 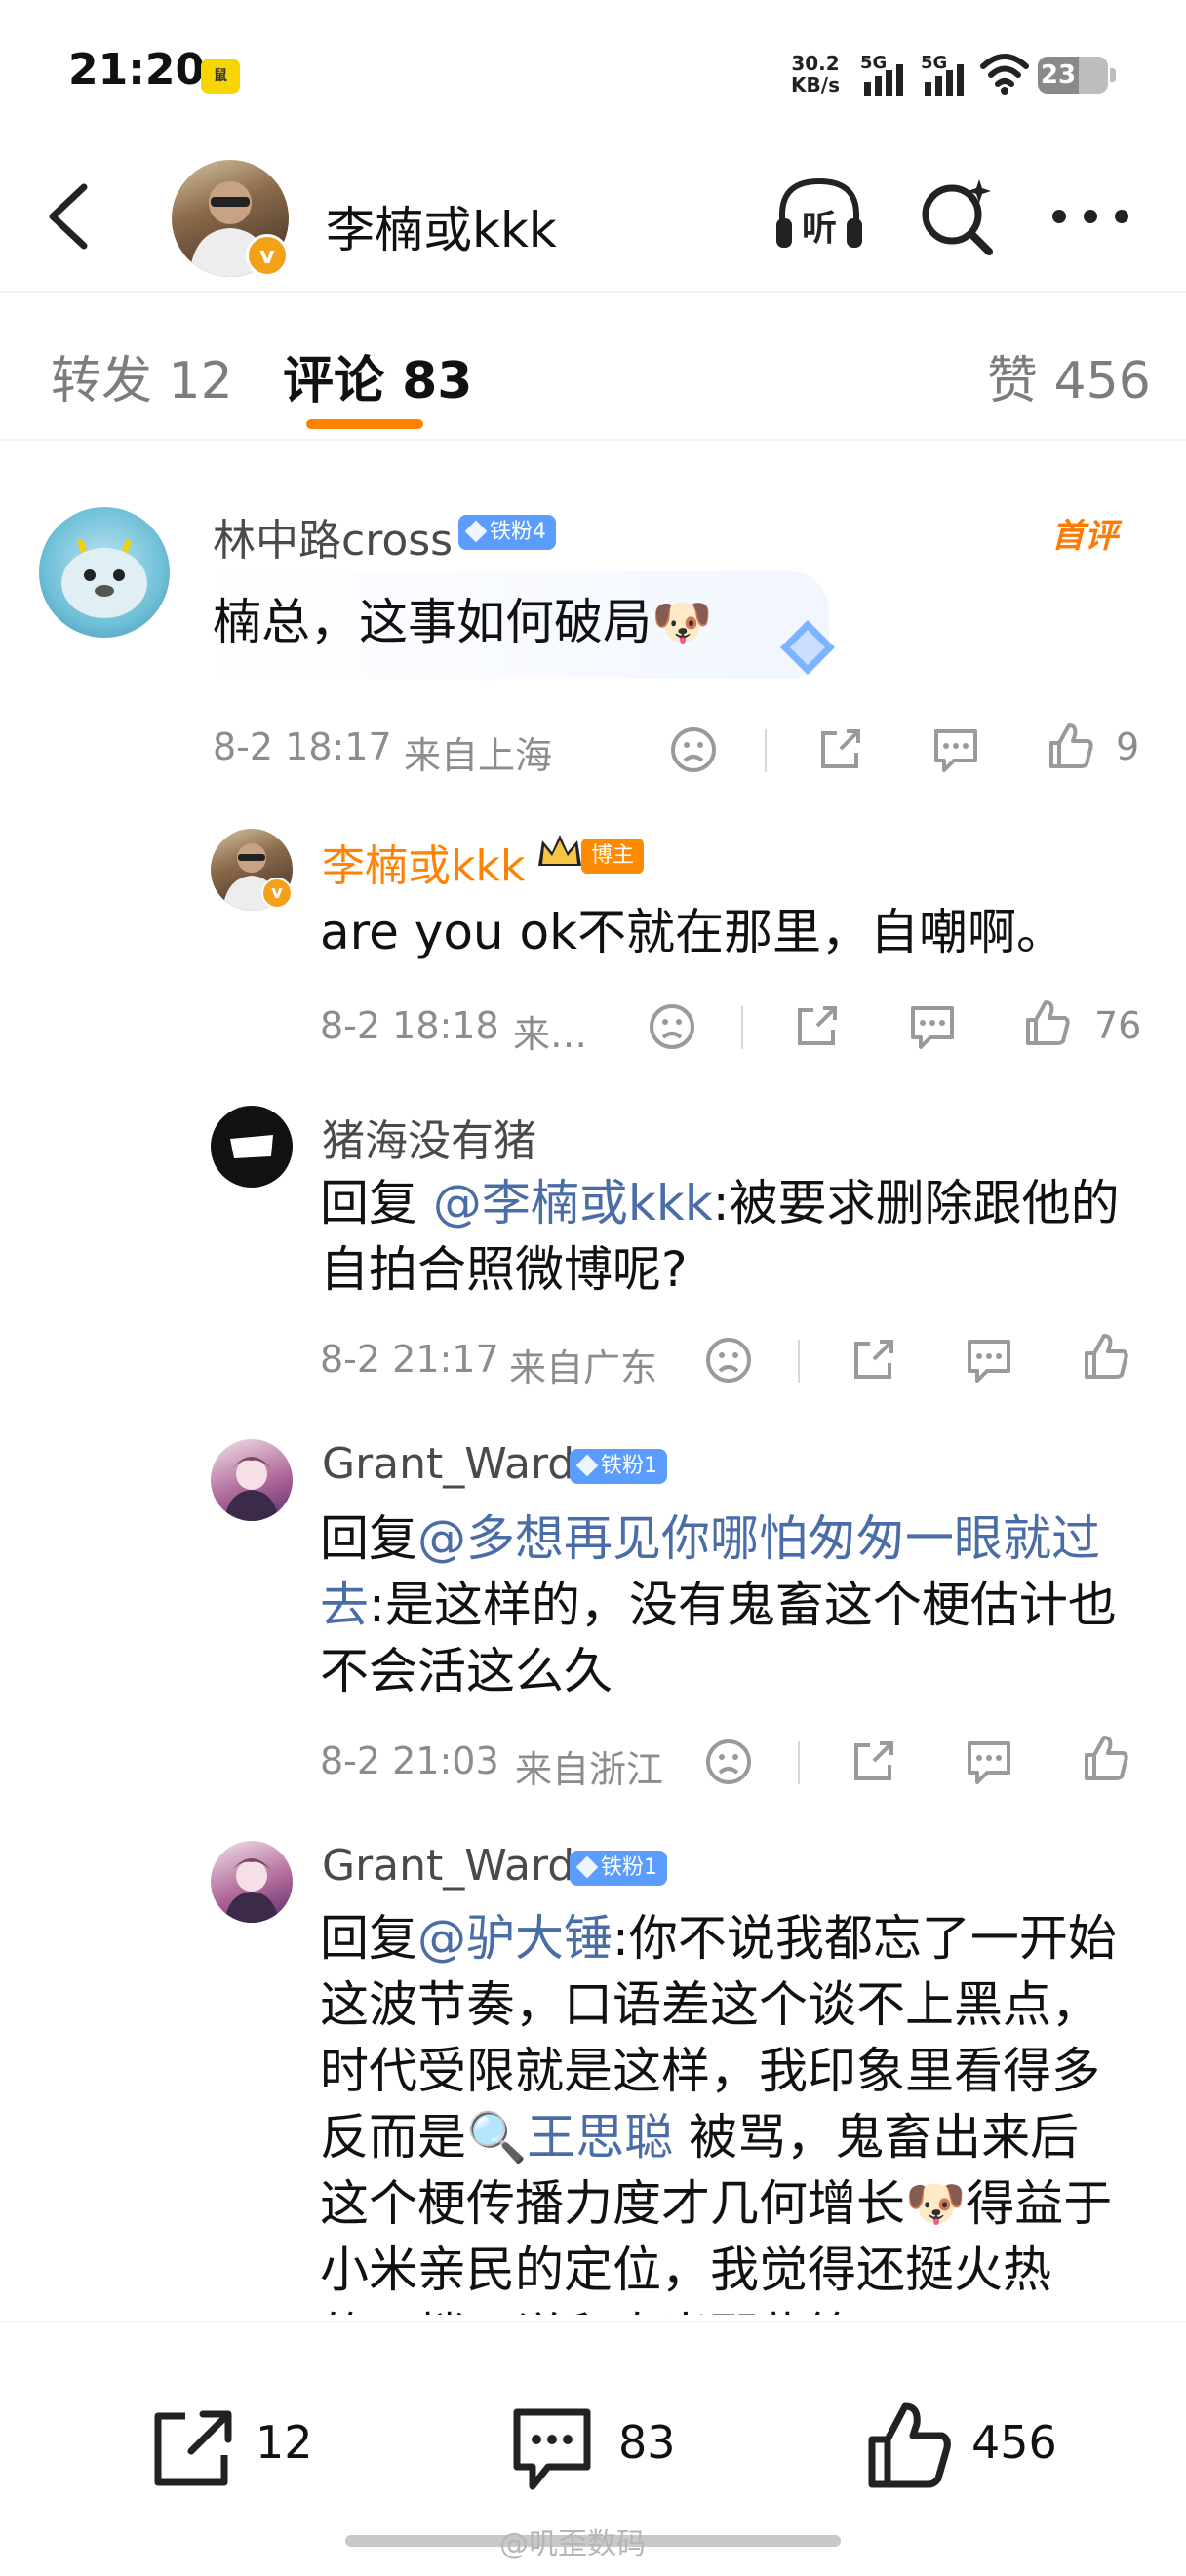 What do you see at coordinates (1058, 75) in the screenshot?
I see `battery-level: 23` at bounding box center [1058, 75].